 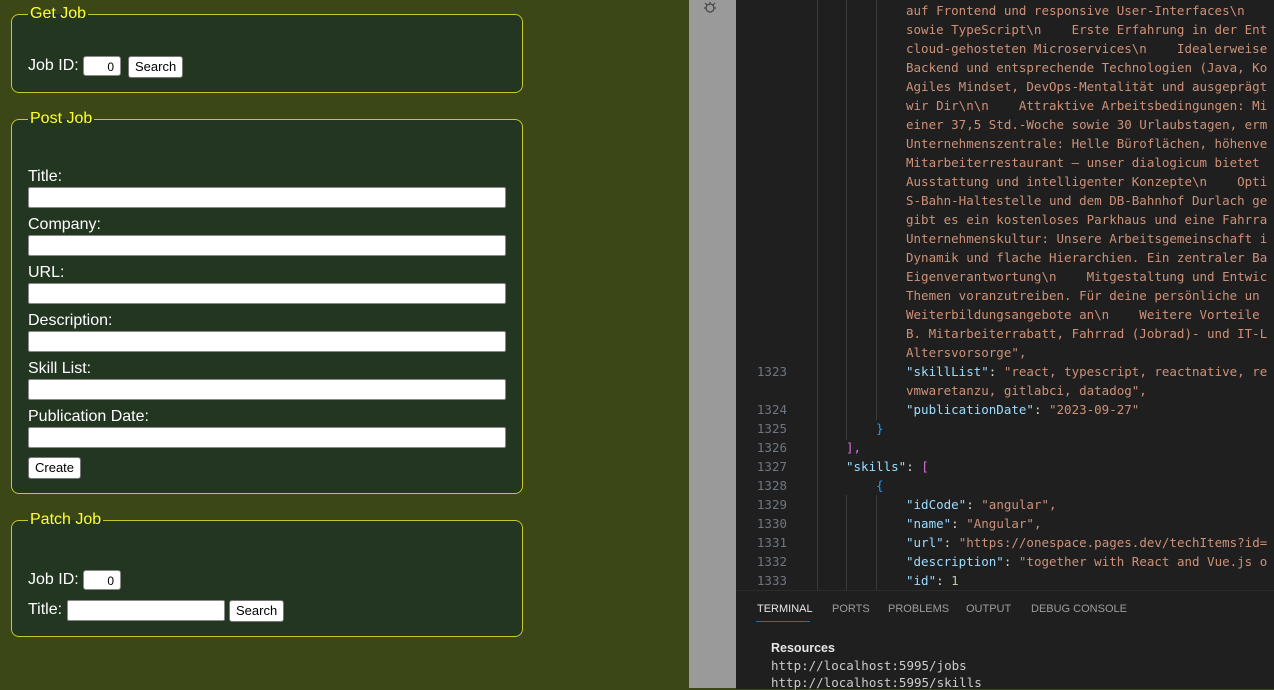 What do you see at coordinates (267, 293) in the screenshot?
I see `url-input` at bounding box center [267, 293].